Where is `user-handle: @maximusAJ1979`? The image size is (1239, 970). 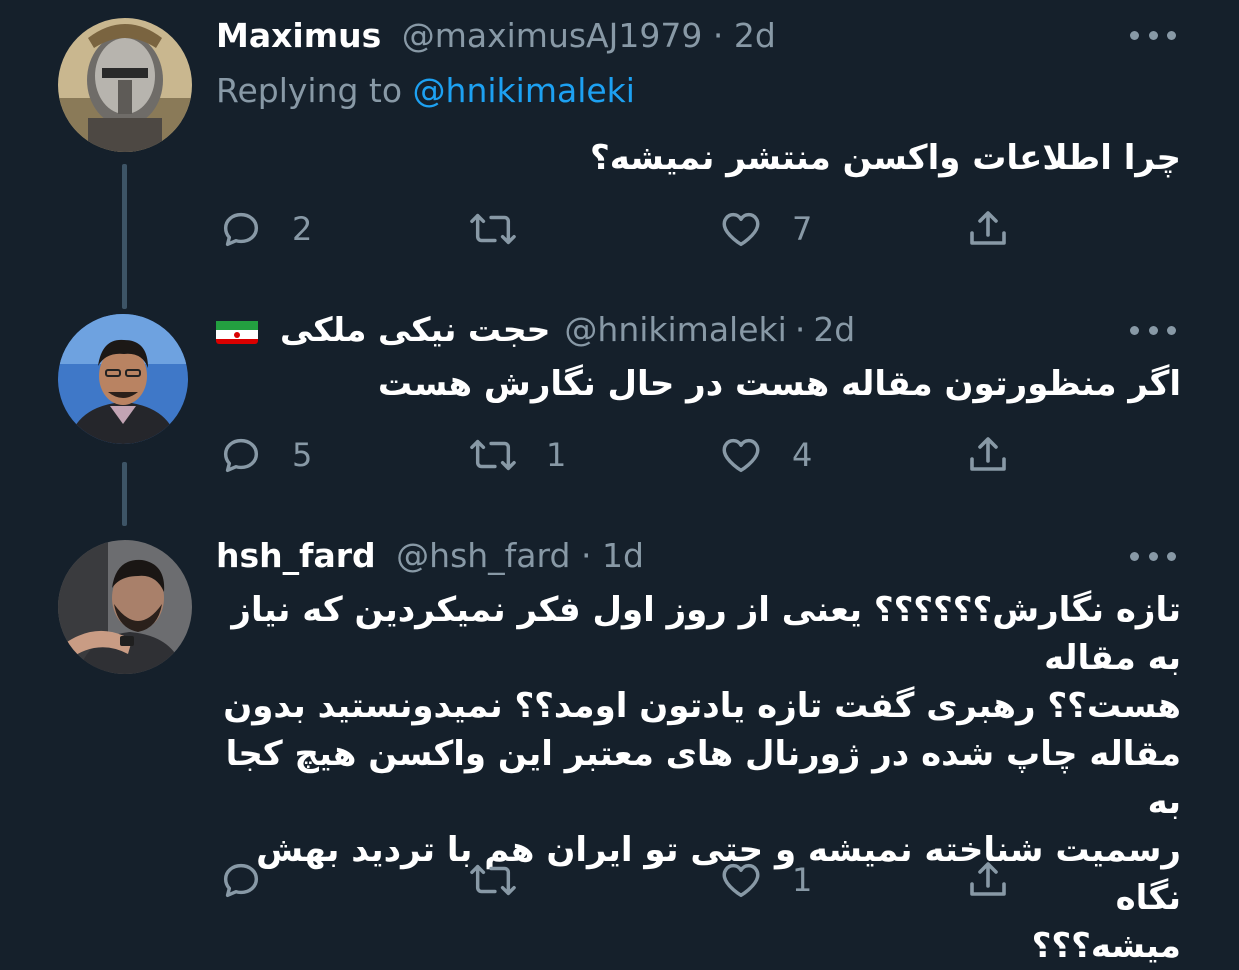 user-handle: @maximusAJ1979 is located at coordinates (552, 35).